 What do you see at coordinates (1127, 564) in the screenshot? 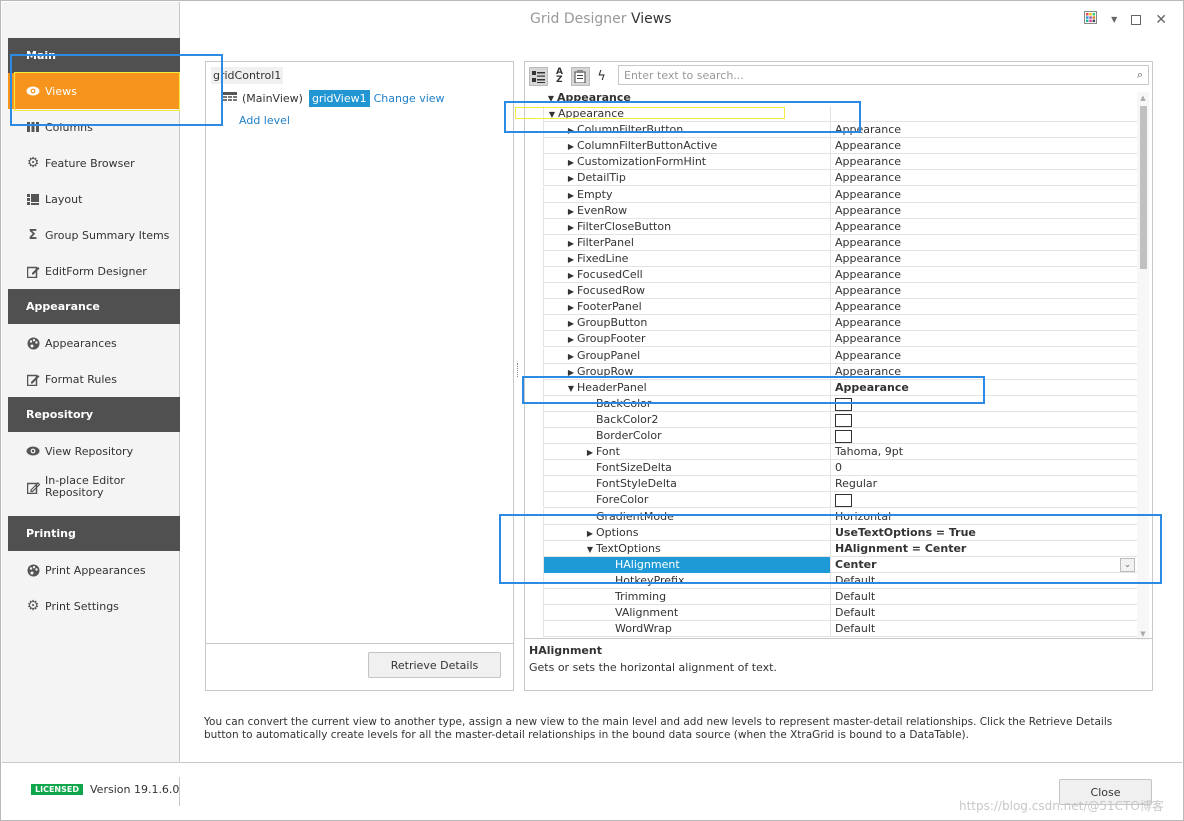
I see `chevron-down-icon: ⌄` at bounding box center [1127, 564].